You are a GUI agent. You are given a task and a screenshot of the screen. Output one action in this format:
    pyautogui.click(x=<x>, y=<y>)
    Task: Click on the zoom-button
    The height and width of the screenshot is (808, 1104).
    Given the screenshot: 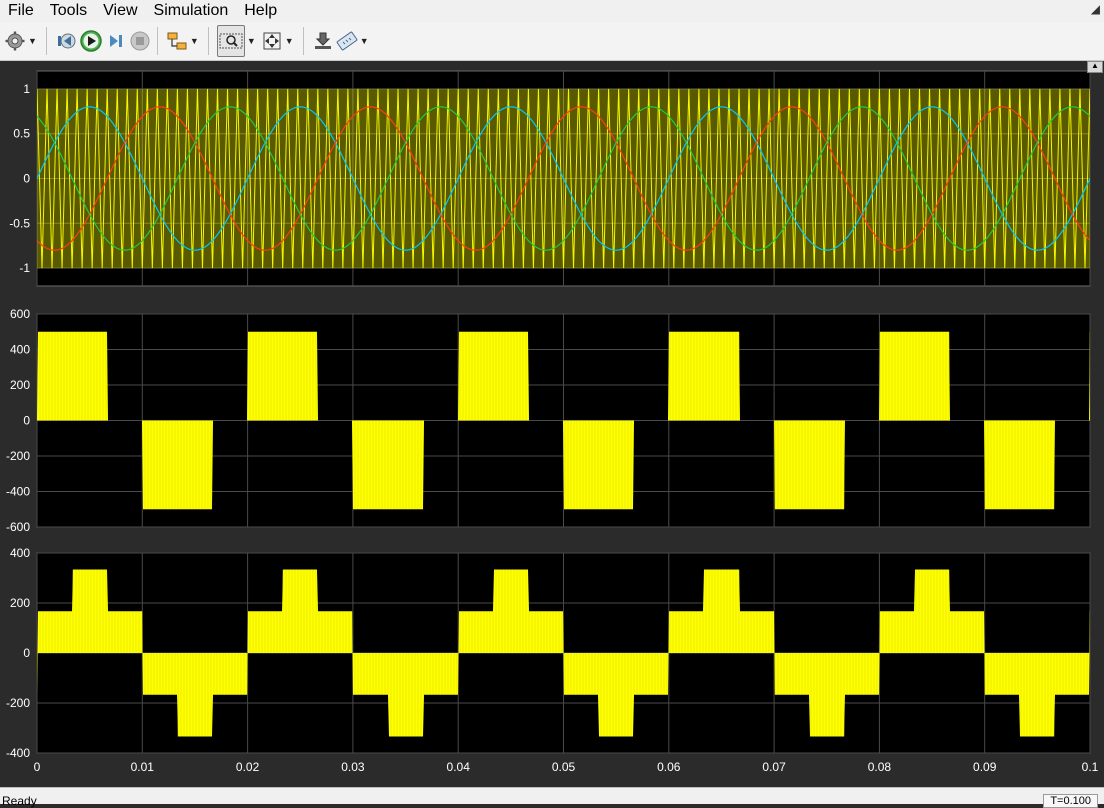 What is the action you would take?
    pyautogui.click(x=230, y=41)
    